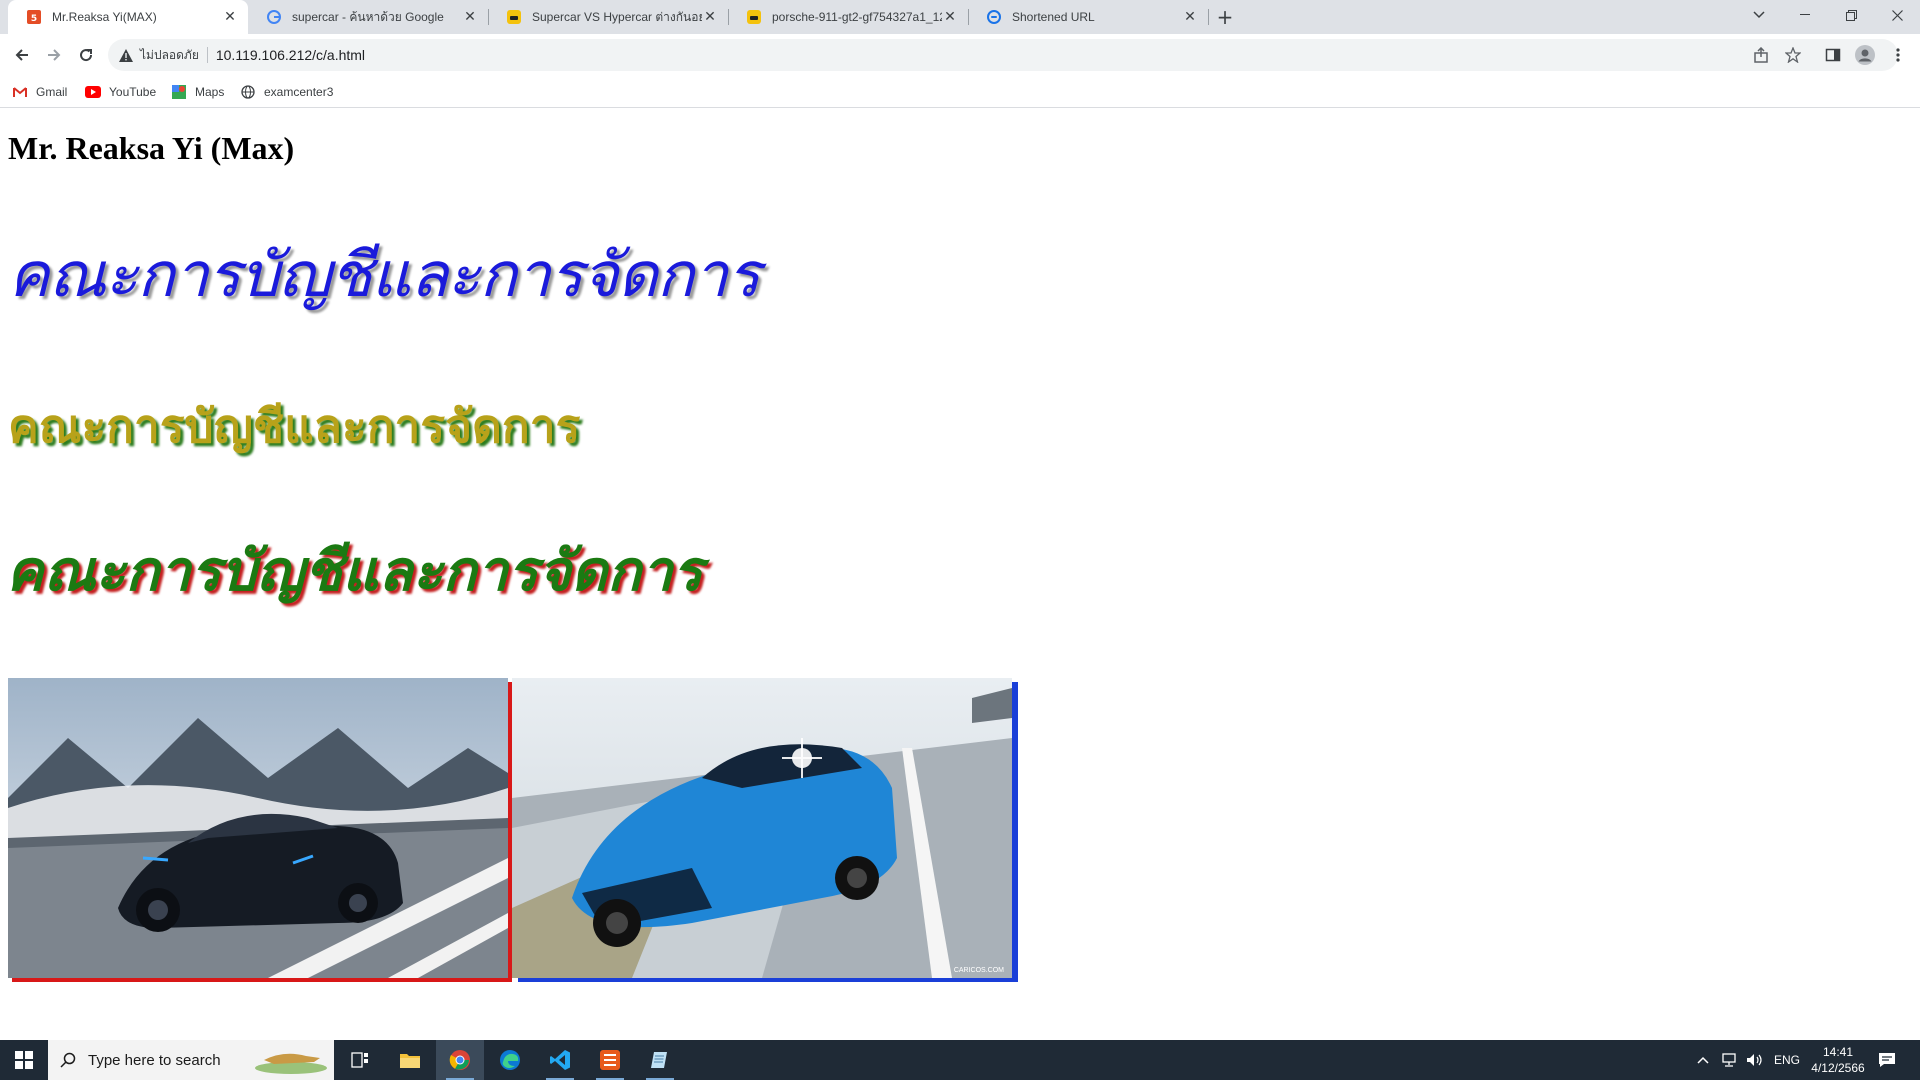 This screenshot has width=1920, height=1080. Describe the element at coordinates (1703, 1060) in the screenshot. I see `show-hidden-icons-chevron-icon` at that location.